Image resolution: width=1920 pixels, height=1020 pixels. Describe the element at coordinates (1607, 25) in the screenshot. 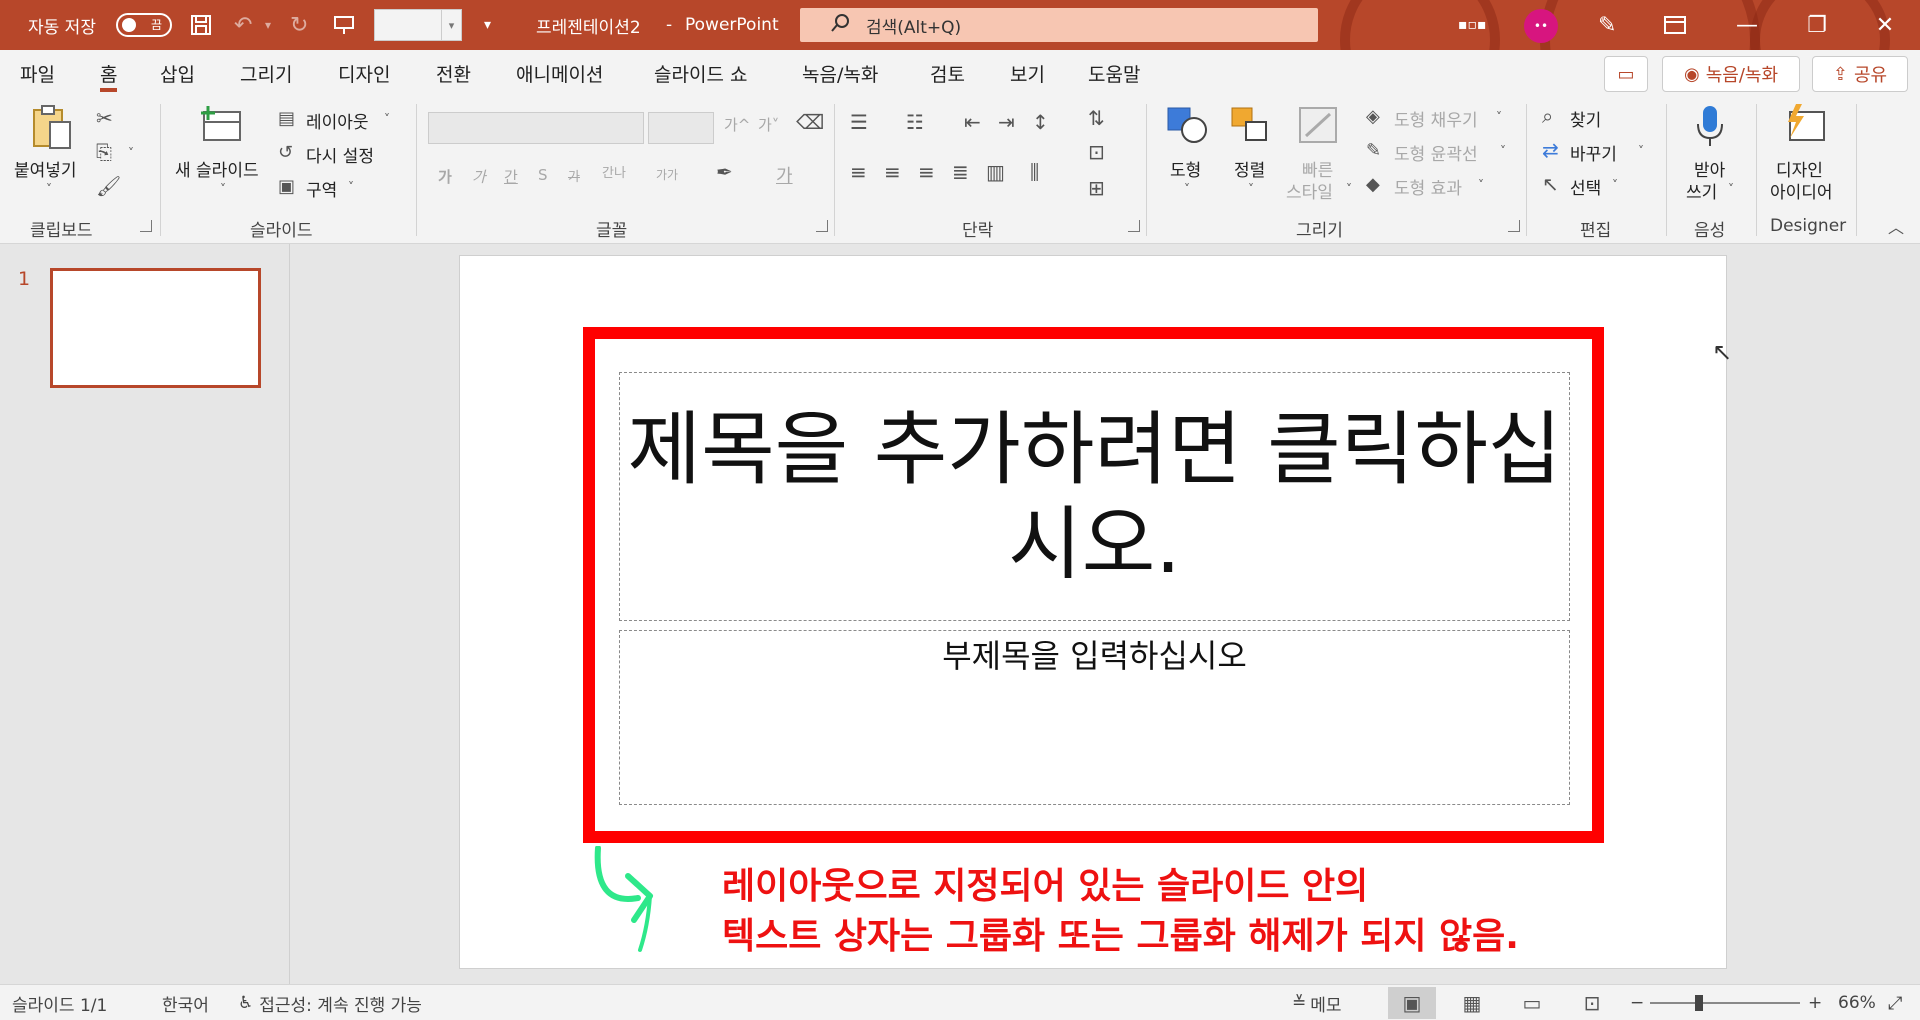

I see `pen-icon: ✎` at that location.